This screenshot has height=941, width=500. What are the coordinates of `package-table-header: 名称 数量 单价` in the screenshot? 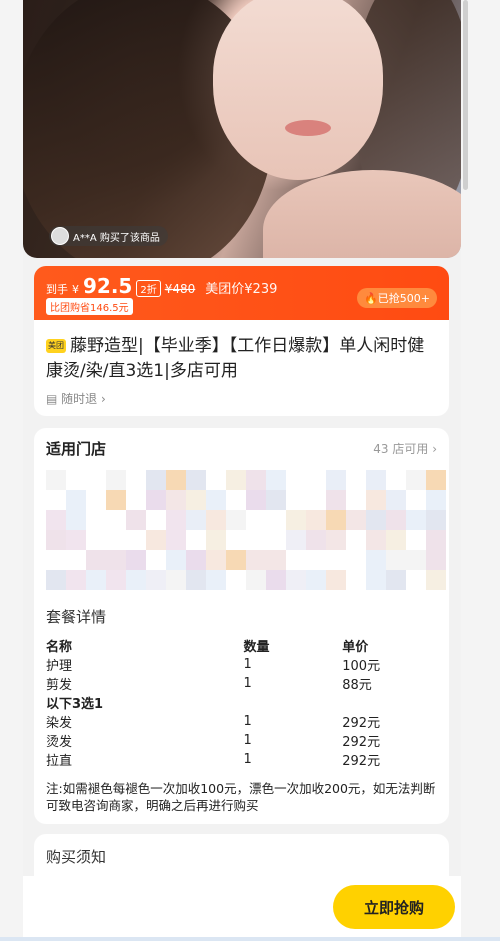 It's located at (243, 645).